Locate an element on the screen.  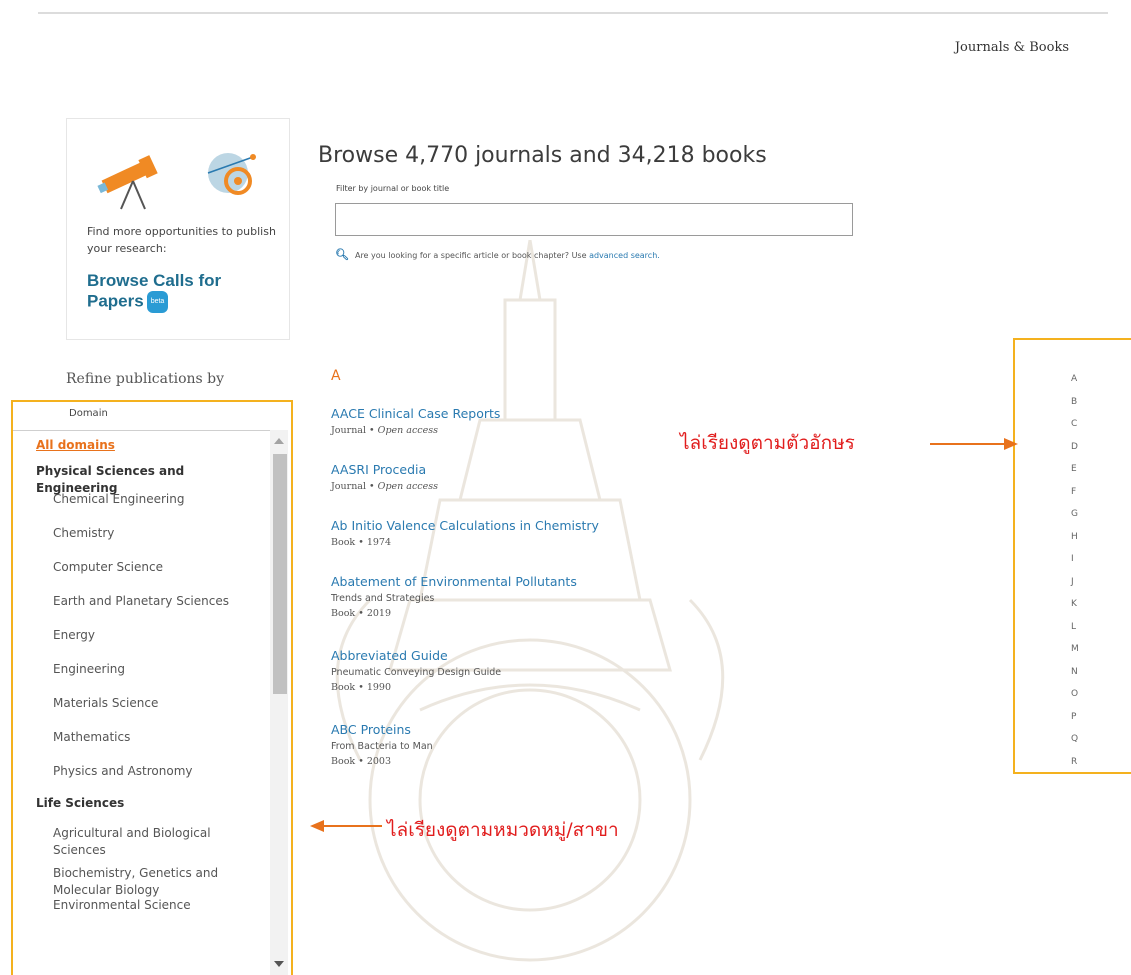
alphabet-letter-link: B is located at coordinates (1075, 402).